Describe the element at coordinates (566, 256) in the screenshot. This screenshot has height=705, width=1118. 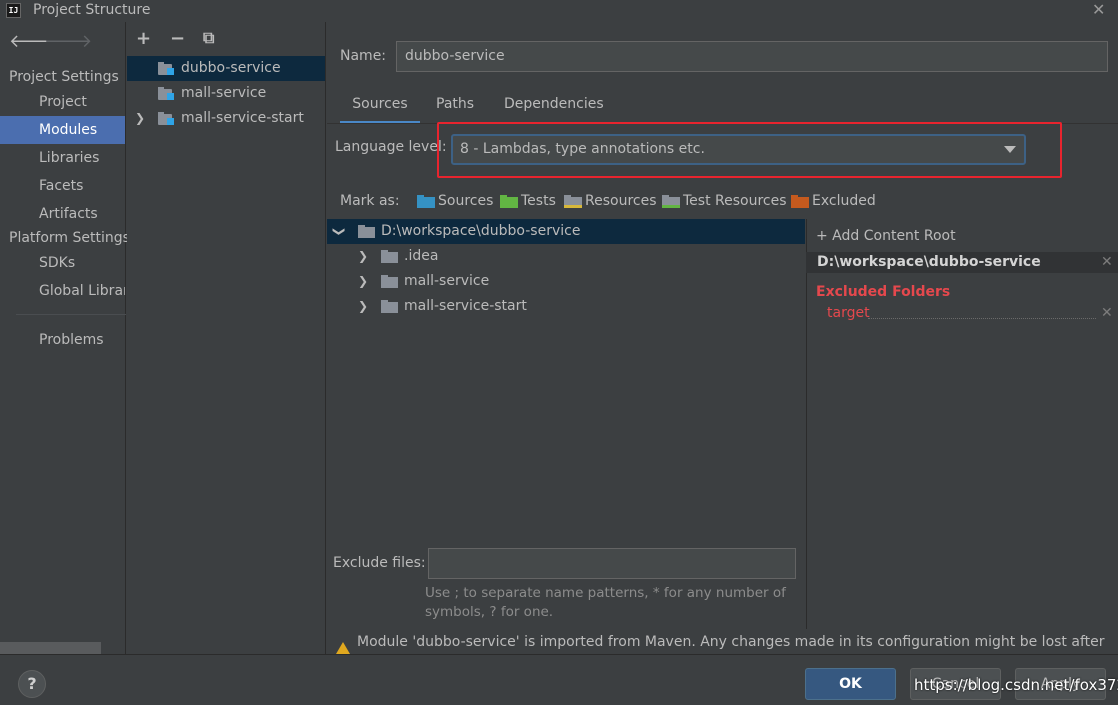
I see `tree-row-idea: ❯ .idea` at that location.